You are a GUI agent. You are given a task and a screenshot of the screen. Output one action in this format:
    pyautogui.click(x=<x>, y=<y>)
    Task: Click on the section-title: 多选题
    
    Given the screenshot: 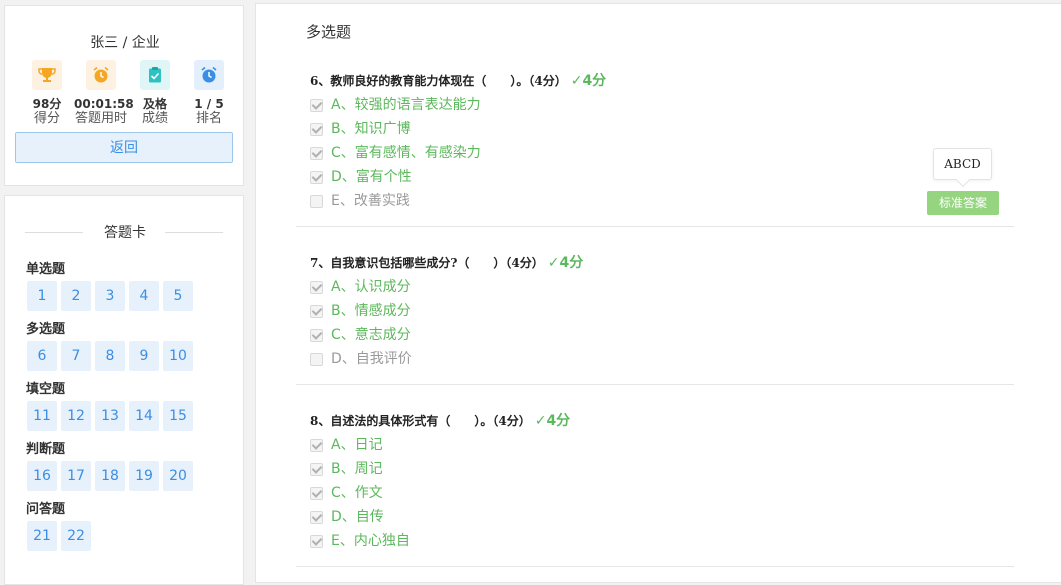 What is the action you would take?
    pyautogui.click(x=329, y=32)
    